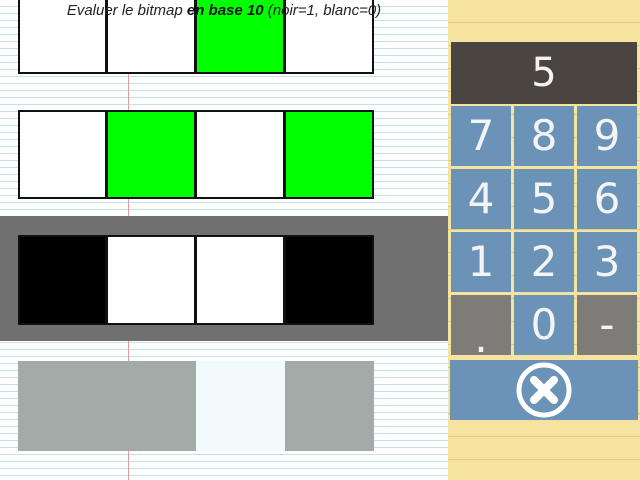 This screenshot has width=640, height=480. What do you see at coordinates (544, 325) in the screenshot?
I see `key-0: 0` at bounding box center [544, 325].